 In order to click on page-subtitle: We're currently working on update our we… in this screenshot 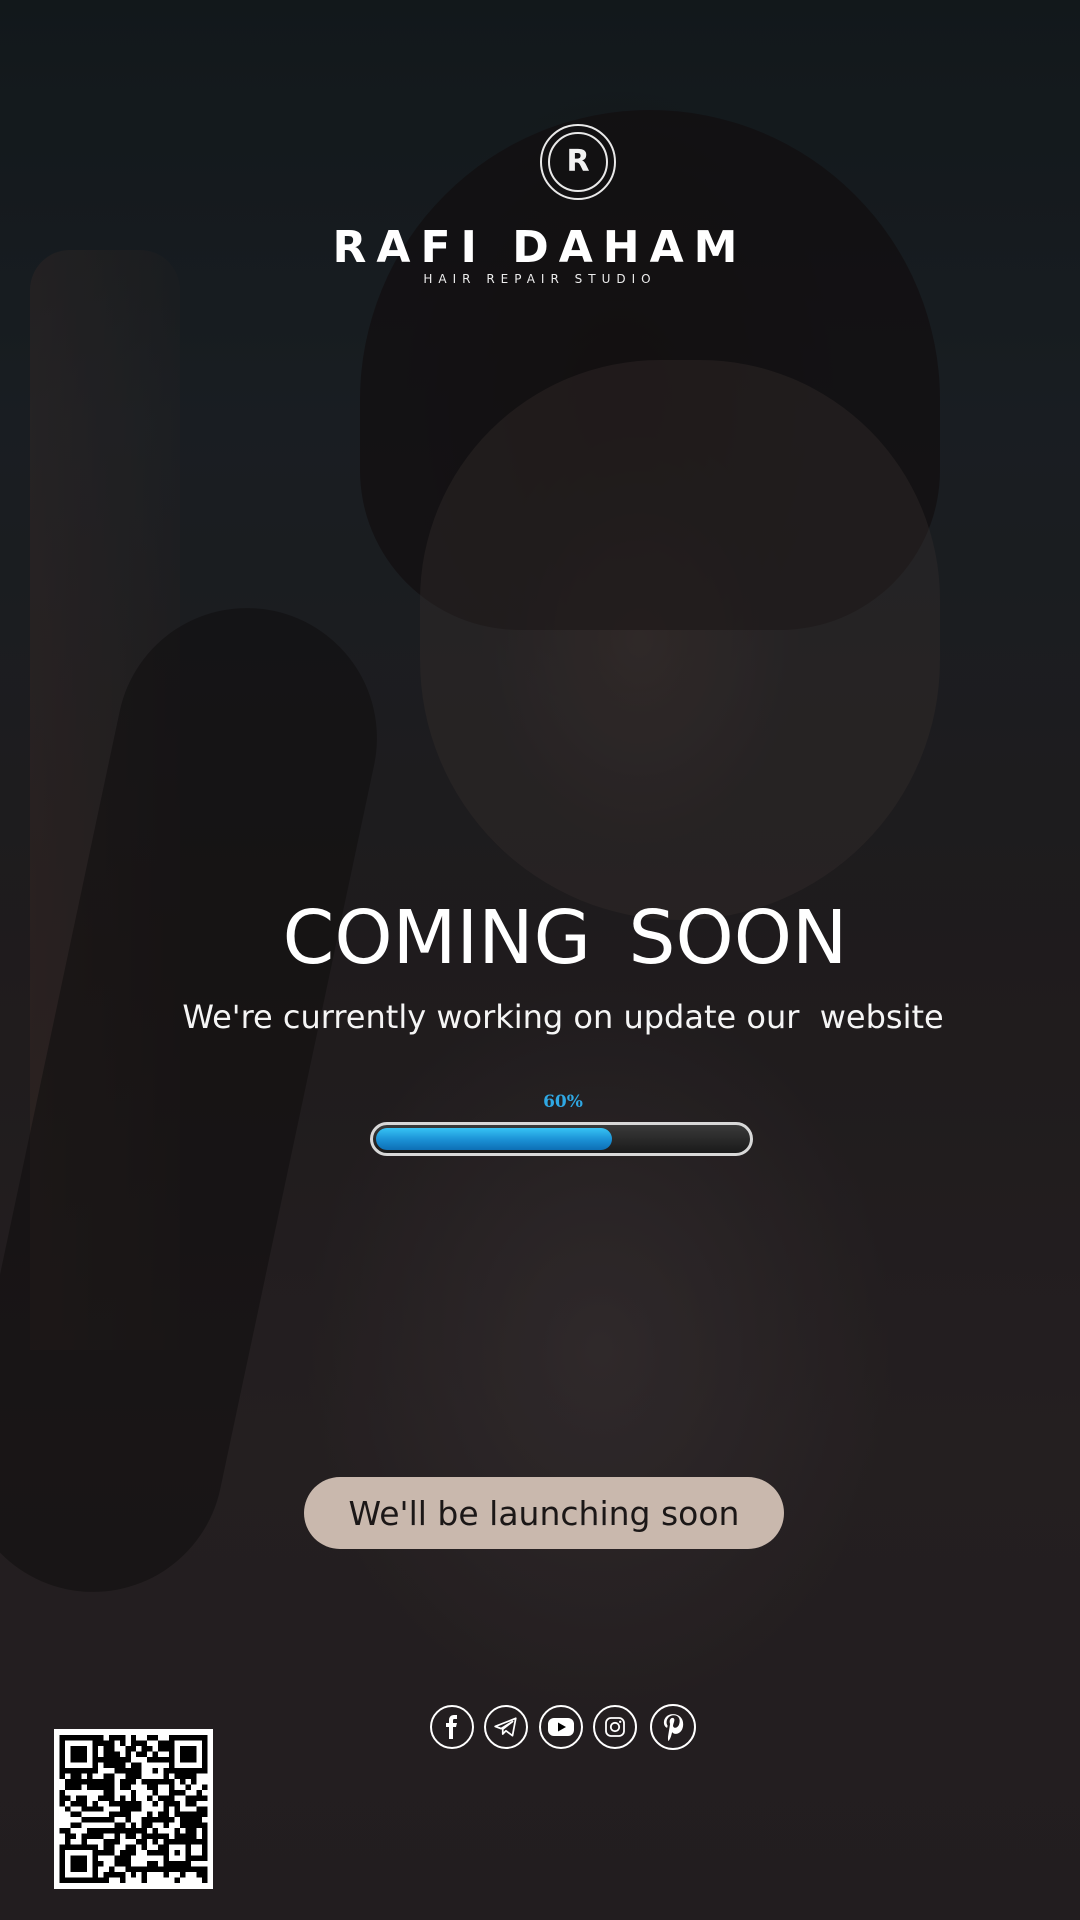, I will do `click(563, 1017)`.